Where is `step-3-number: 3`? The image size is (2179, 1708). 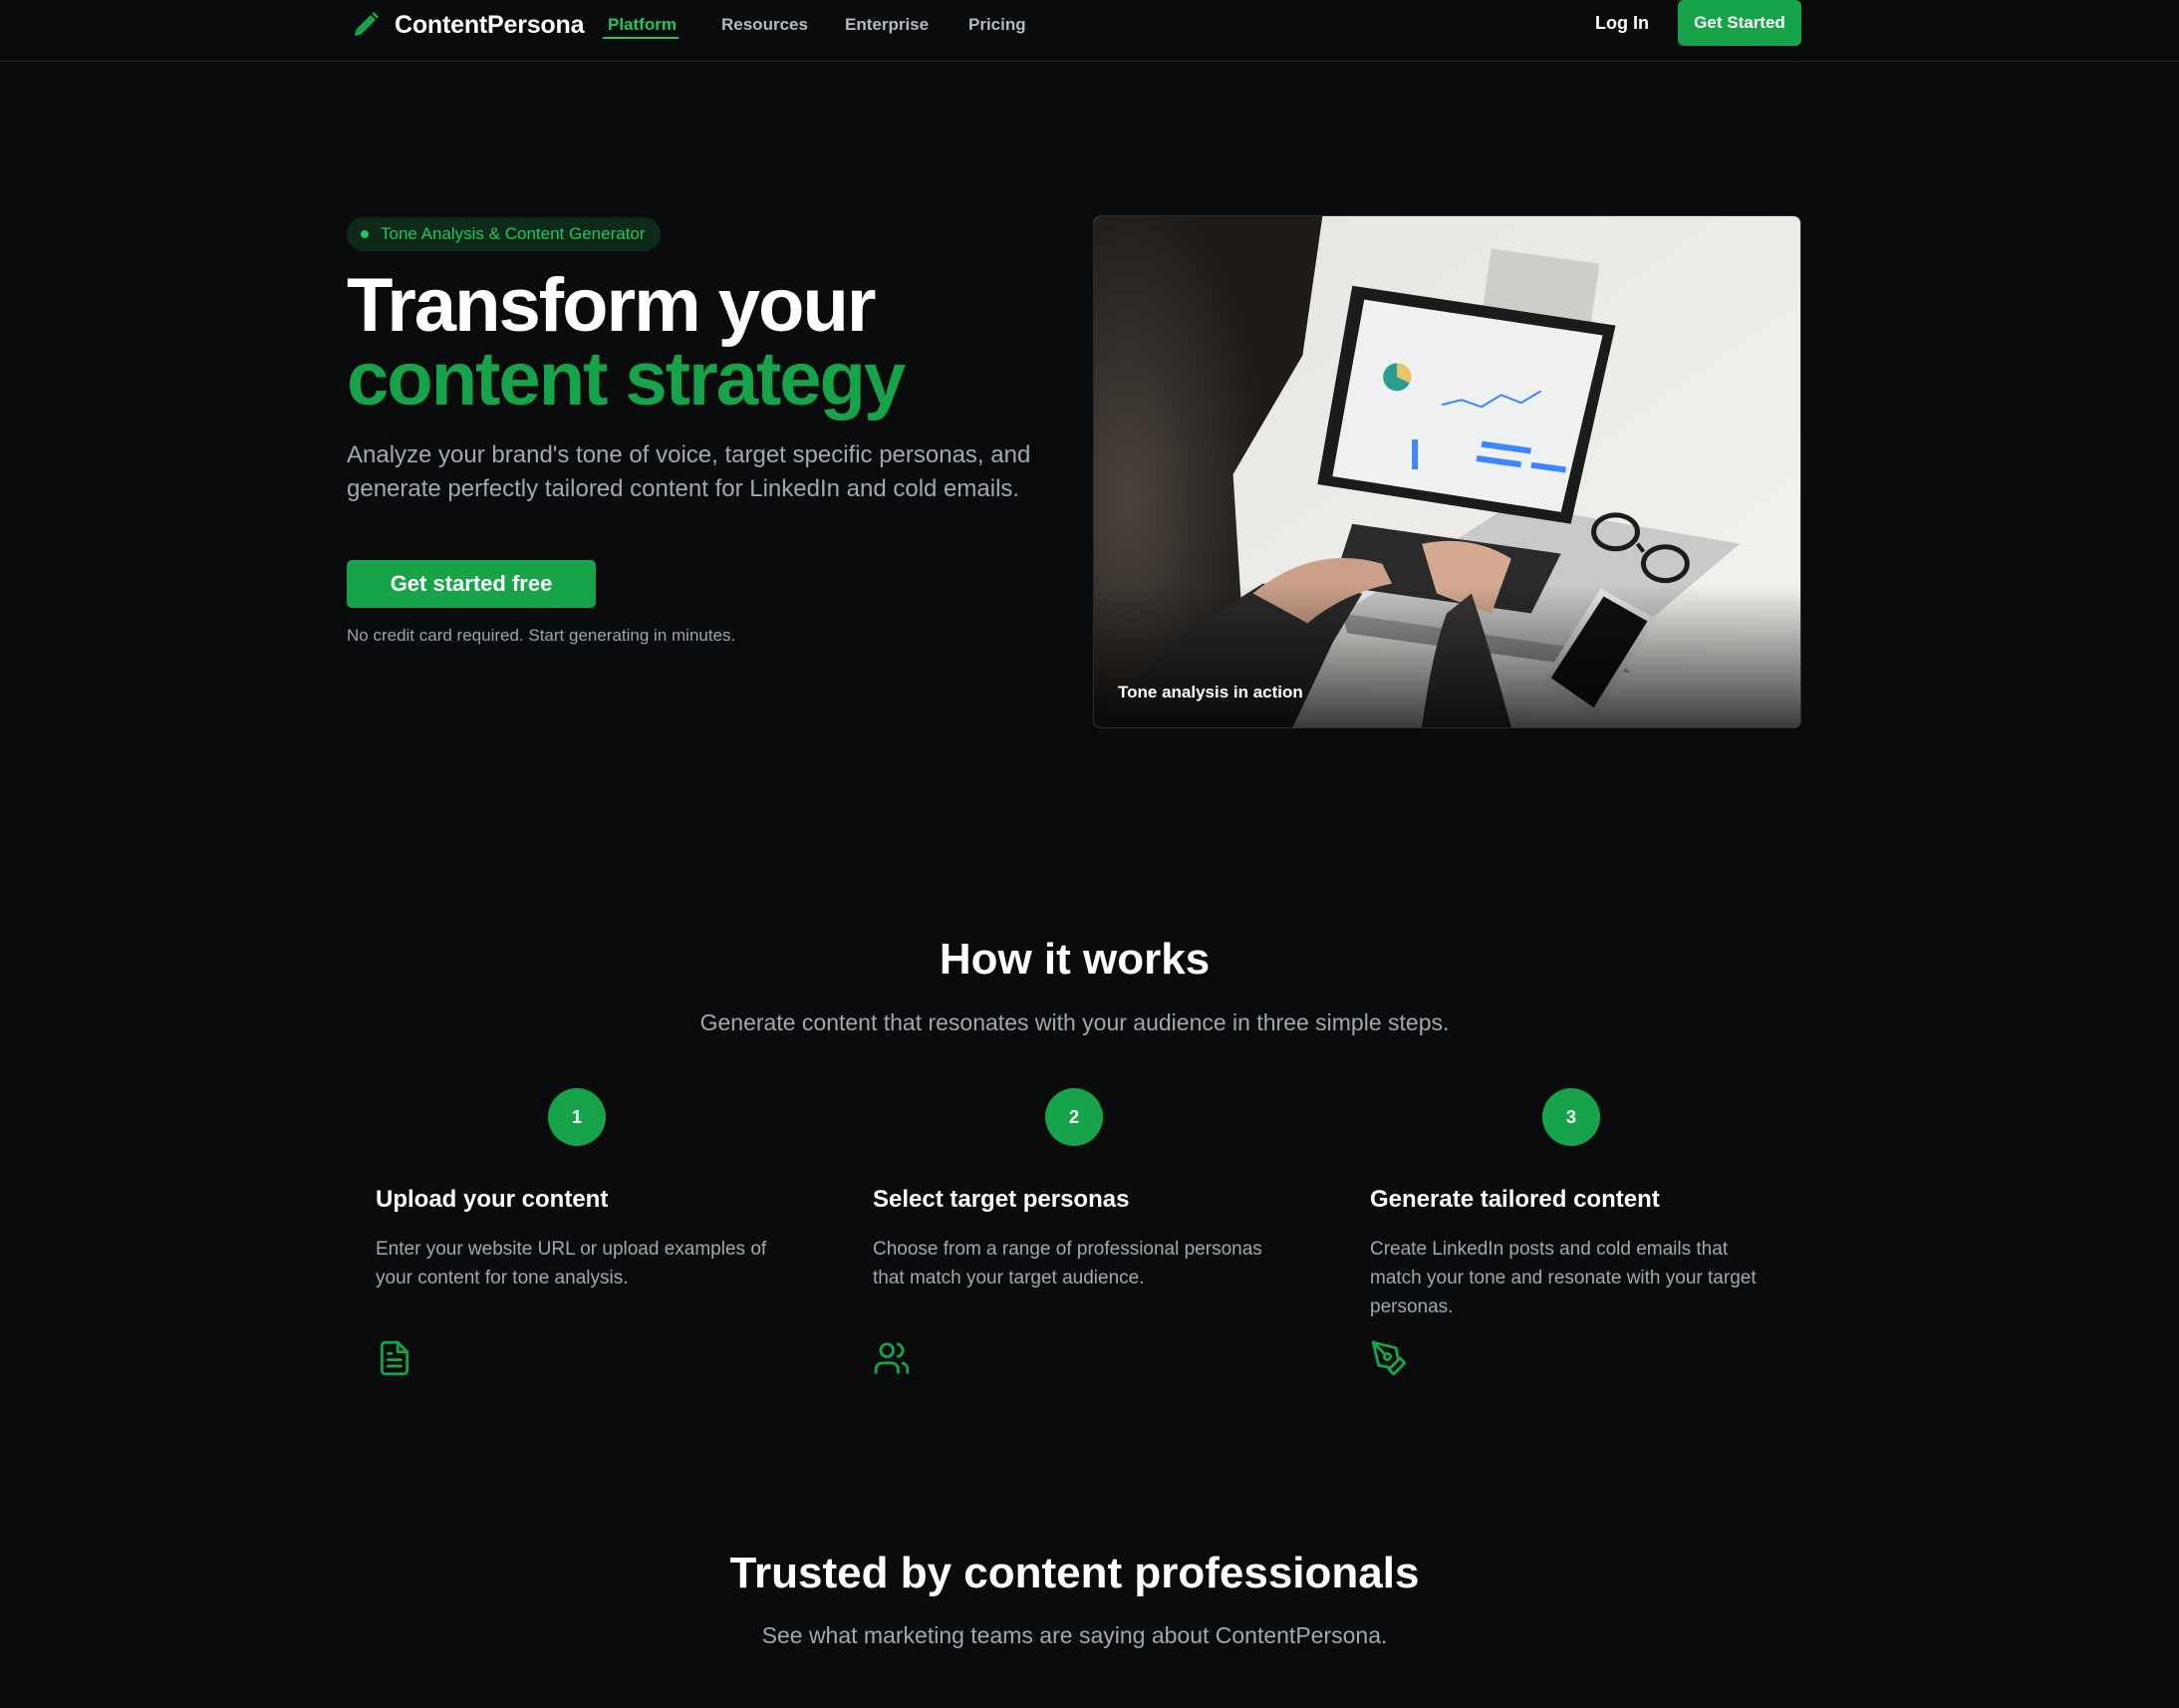
step-3-number: 3 is located at coordinates (1571, 1117).